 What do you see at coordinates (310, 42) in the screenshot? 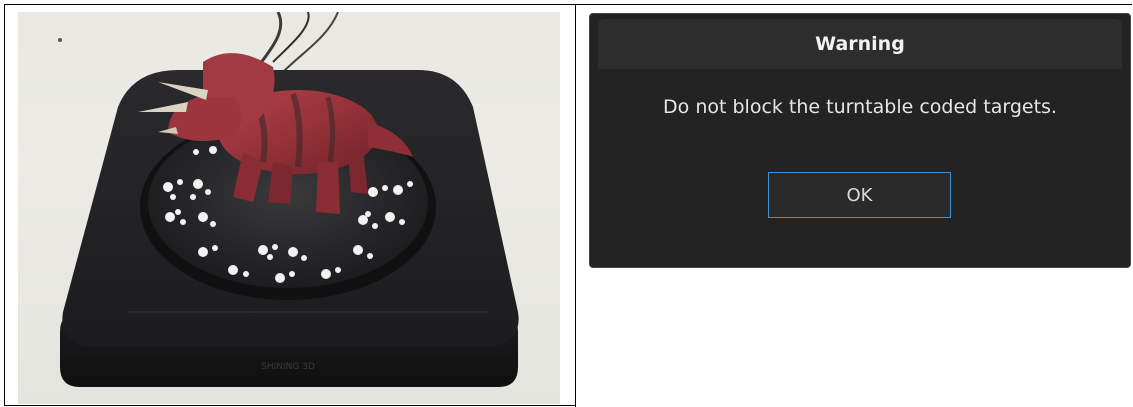
I see `cable-shape` at bounding box center [310, 42].